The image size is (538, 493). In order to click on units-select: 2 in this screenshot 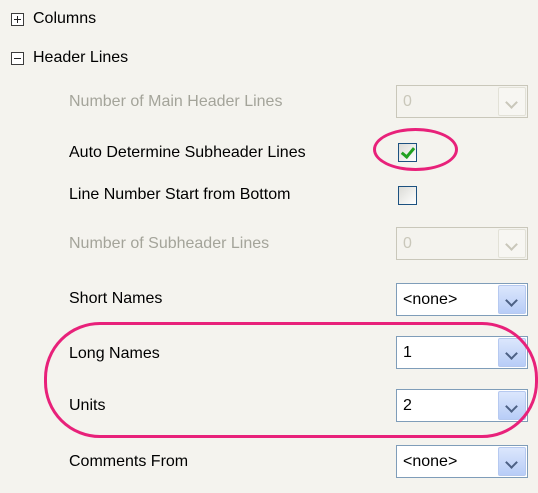, I will do `click(462, 405)`.